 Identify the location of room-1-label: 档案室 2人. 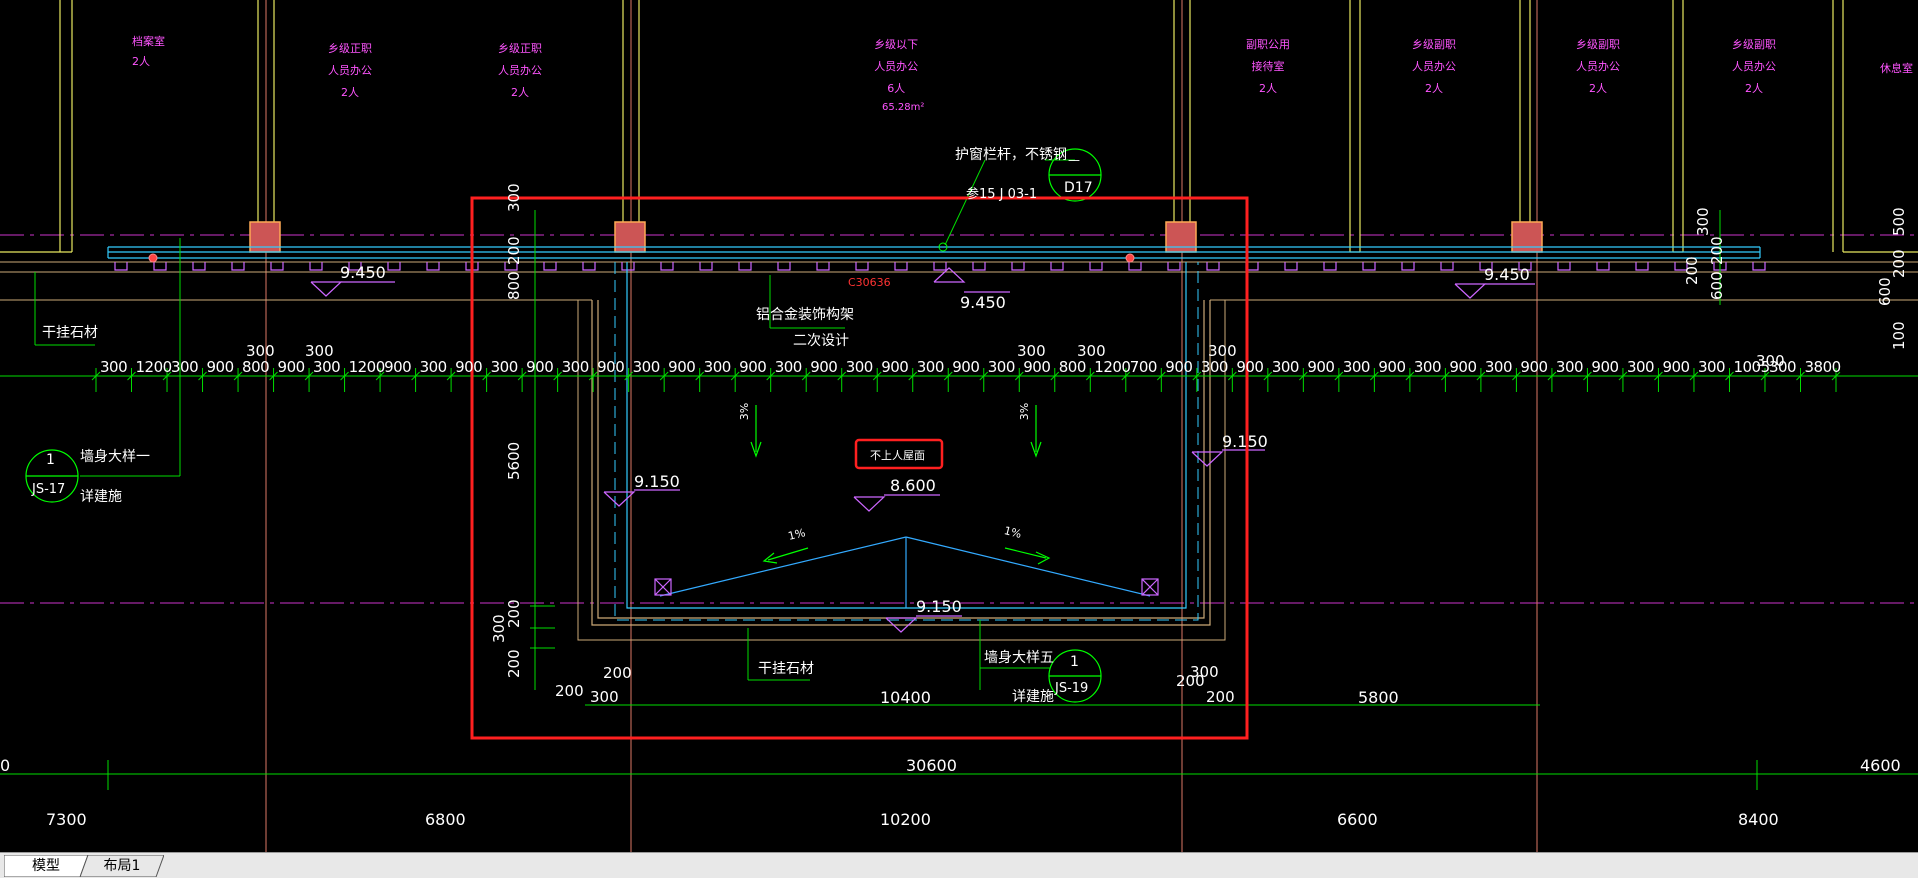
(148, 51).